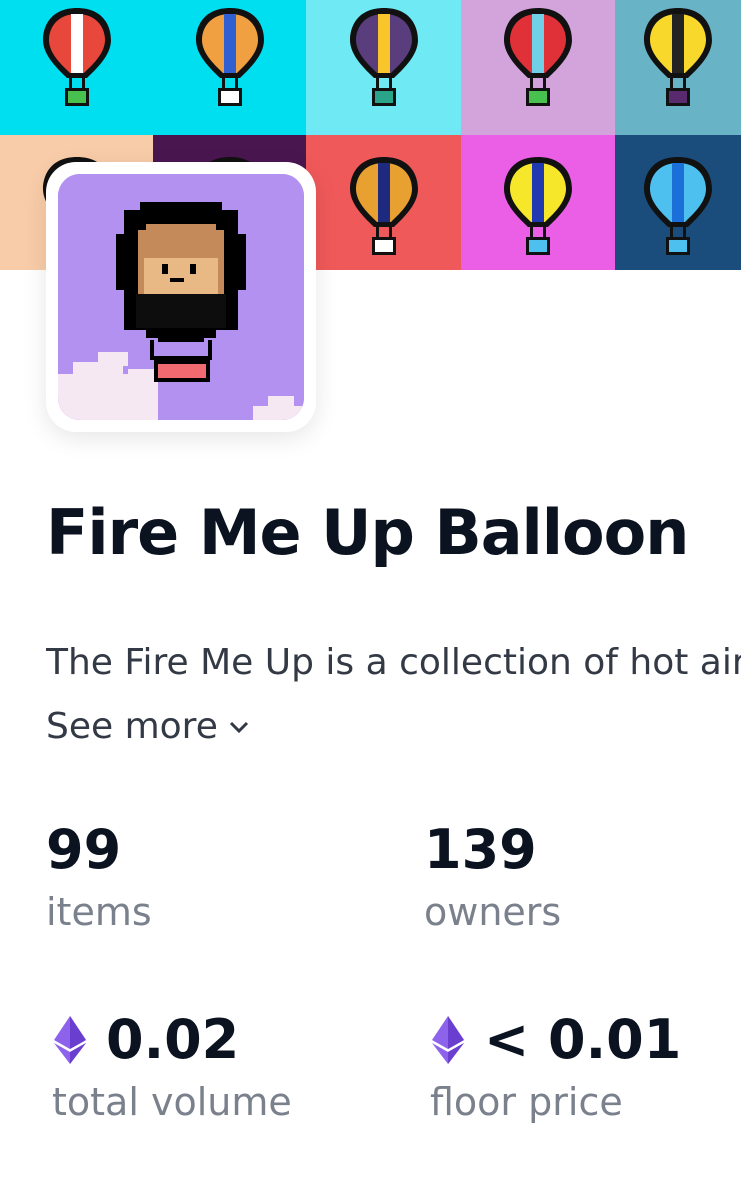  I want to click on collection-avatar, so click(181, 297).